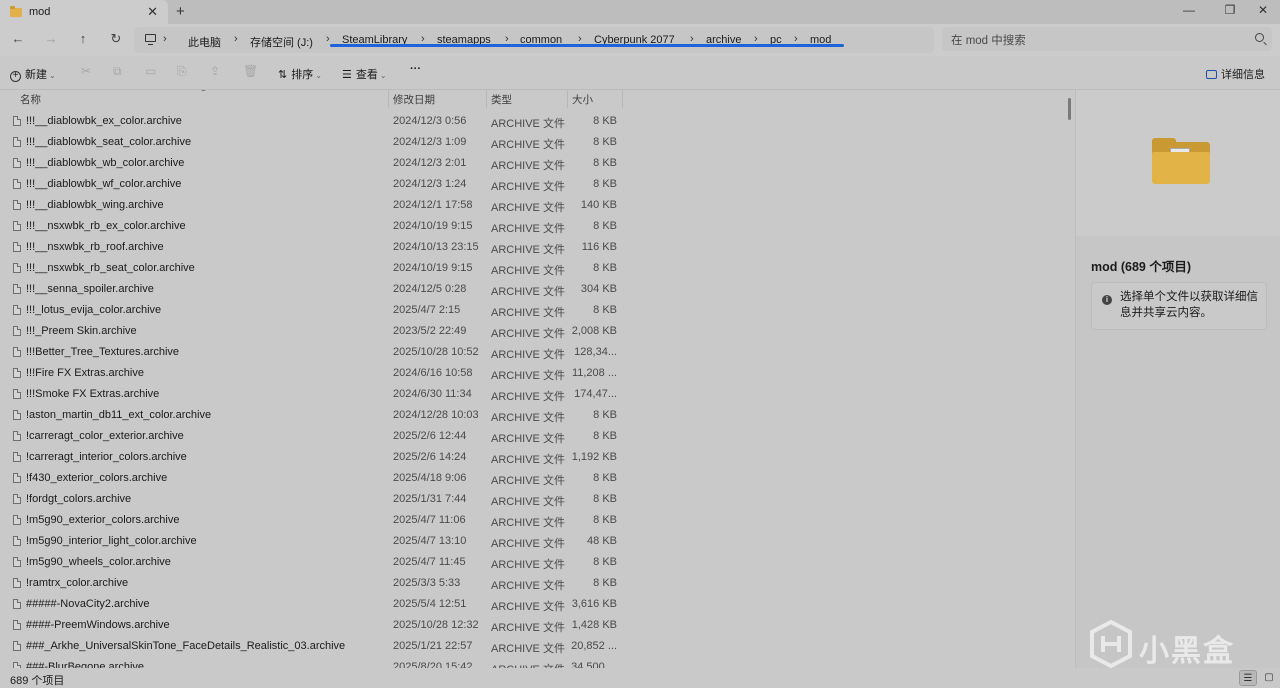 This screenshot has width=1280, height=688. What do you see at coordinates (182, 71) in the screenshot?
I see `rename-icon: ⎘` at bounding box center [182, 71].